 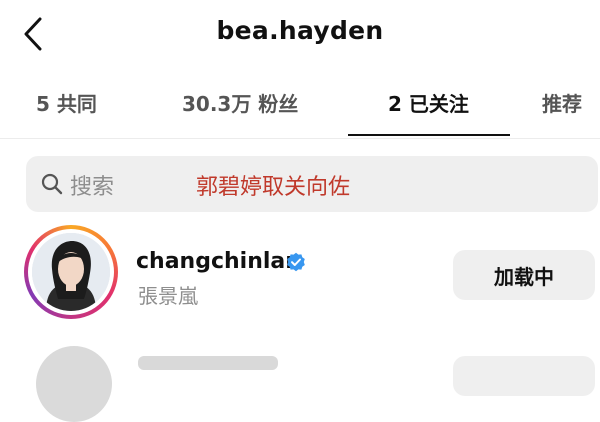 What do you see at coordinates (208, 363) in the screenshot?
I see `username-placeholder` at bounding box center [208, 363].